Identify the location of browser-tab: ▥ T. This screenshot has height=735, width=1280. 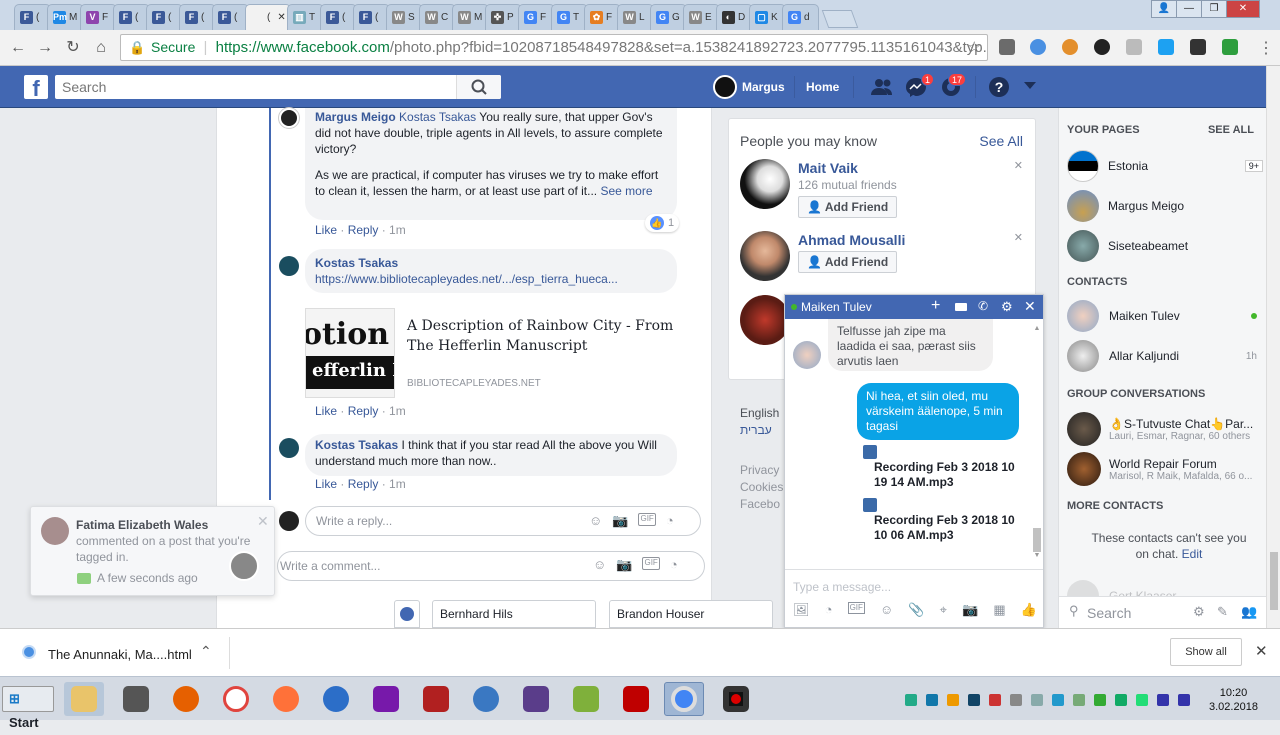
(305, 17).